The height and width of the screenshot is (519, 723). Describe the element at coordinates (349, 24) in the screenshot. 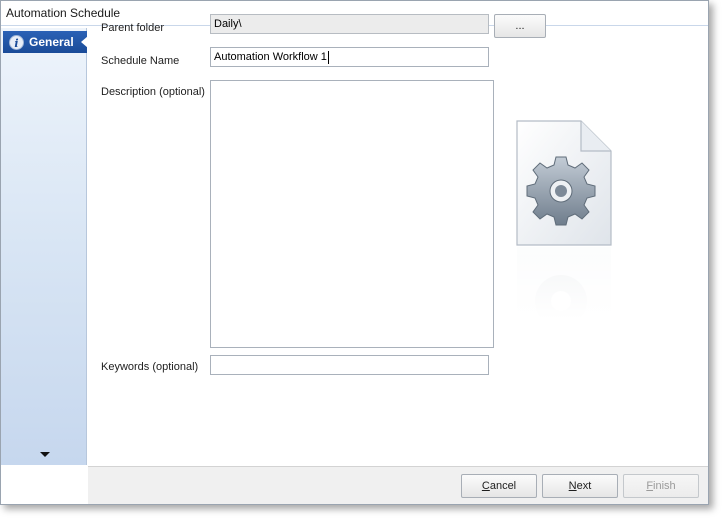

I see `parent-folder-field: Daily\` at that location.